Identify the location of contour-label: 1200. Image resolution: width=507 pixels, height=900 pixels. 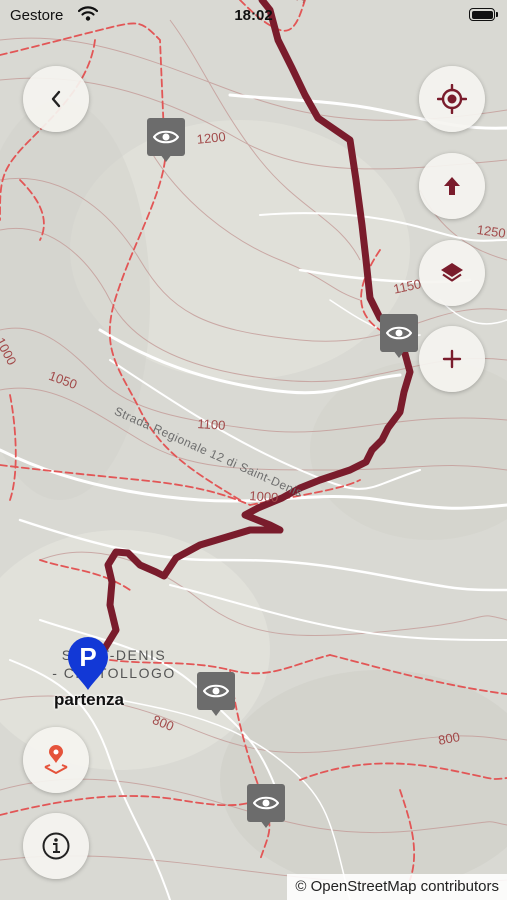
(211, 137).